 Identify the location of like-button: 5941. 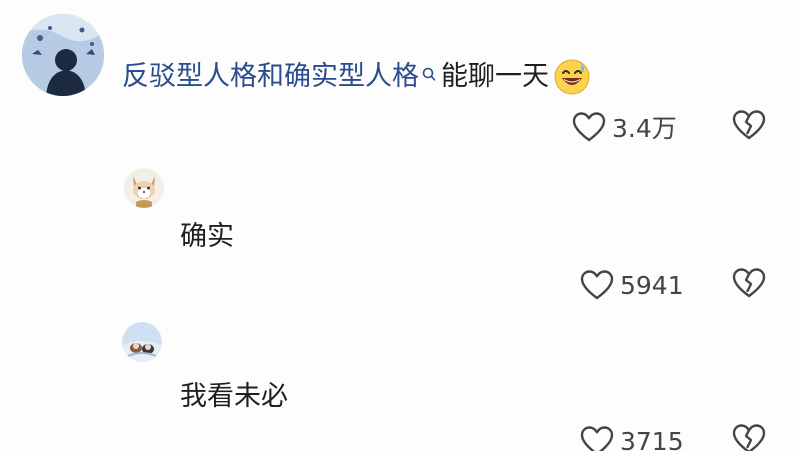
(632, 285).